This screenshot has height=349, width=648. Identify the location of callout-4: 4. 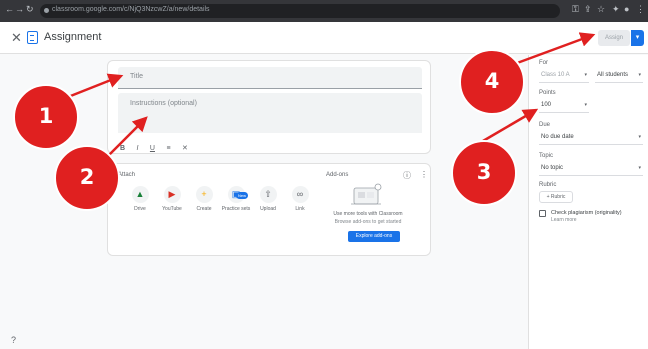
(492, 82).